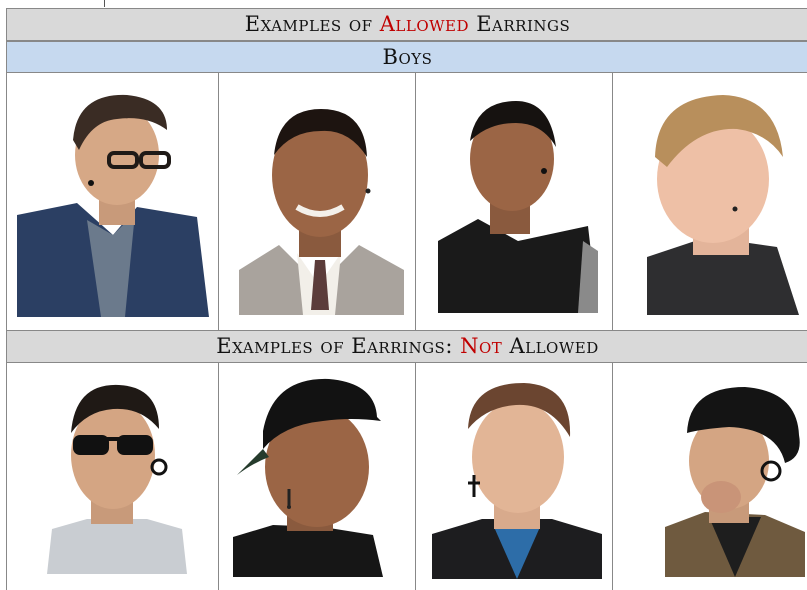 This screenshot has height=590, width=807. What do you see at coordinates (424, 24) in the screenshot?
I see `allowed-title-highlight: Allowed` at bounding box center [424, 24].